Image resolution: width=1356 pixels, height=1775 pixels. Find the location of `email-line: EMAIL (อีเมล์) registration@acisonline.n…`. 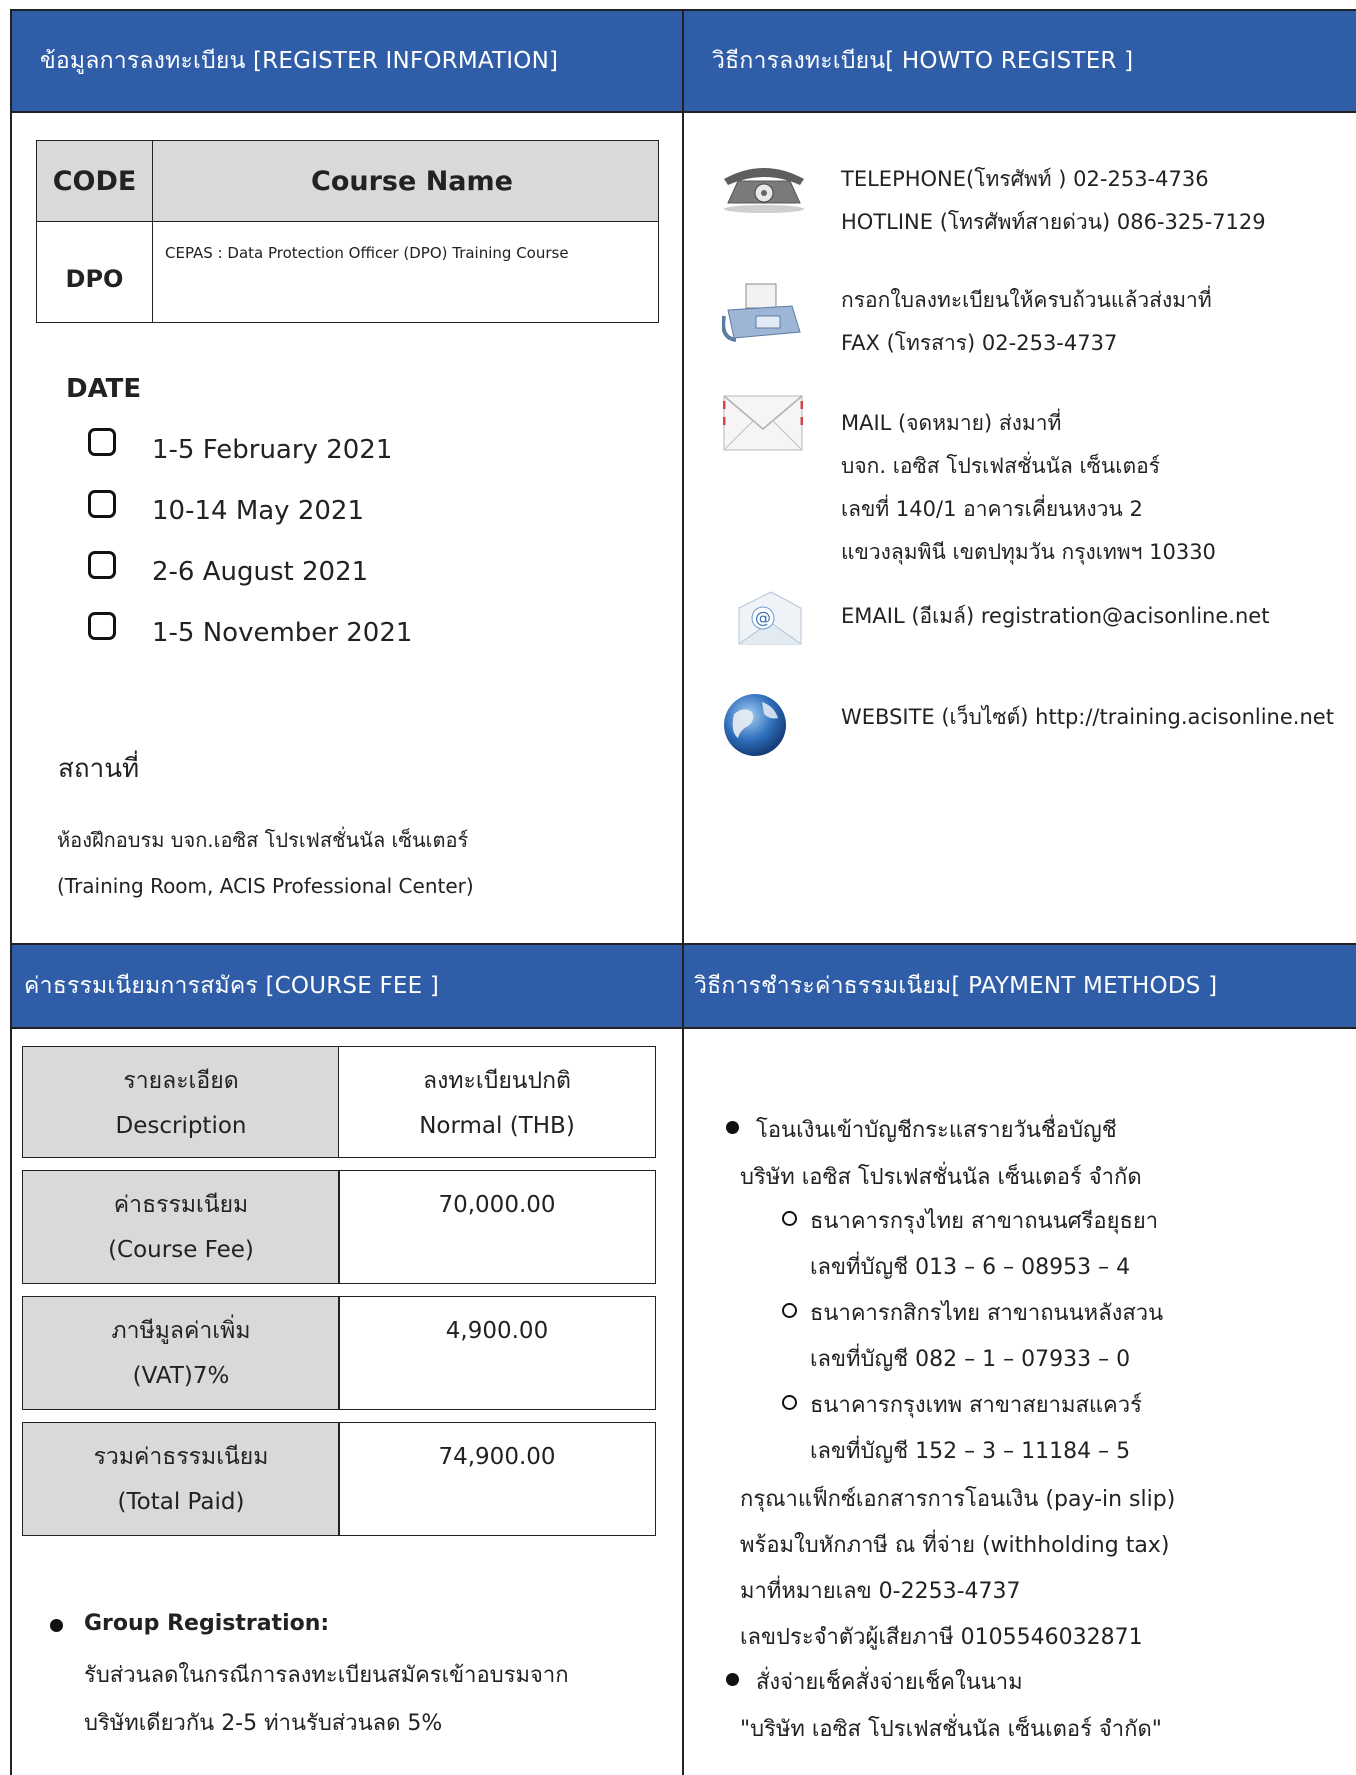

email-line: EMAIL (อีเมล์) registration@acisonline.n… is located at coordinates (1055, 616).